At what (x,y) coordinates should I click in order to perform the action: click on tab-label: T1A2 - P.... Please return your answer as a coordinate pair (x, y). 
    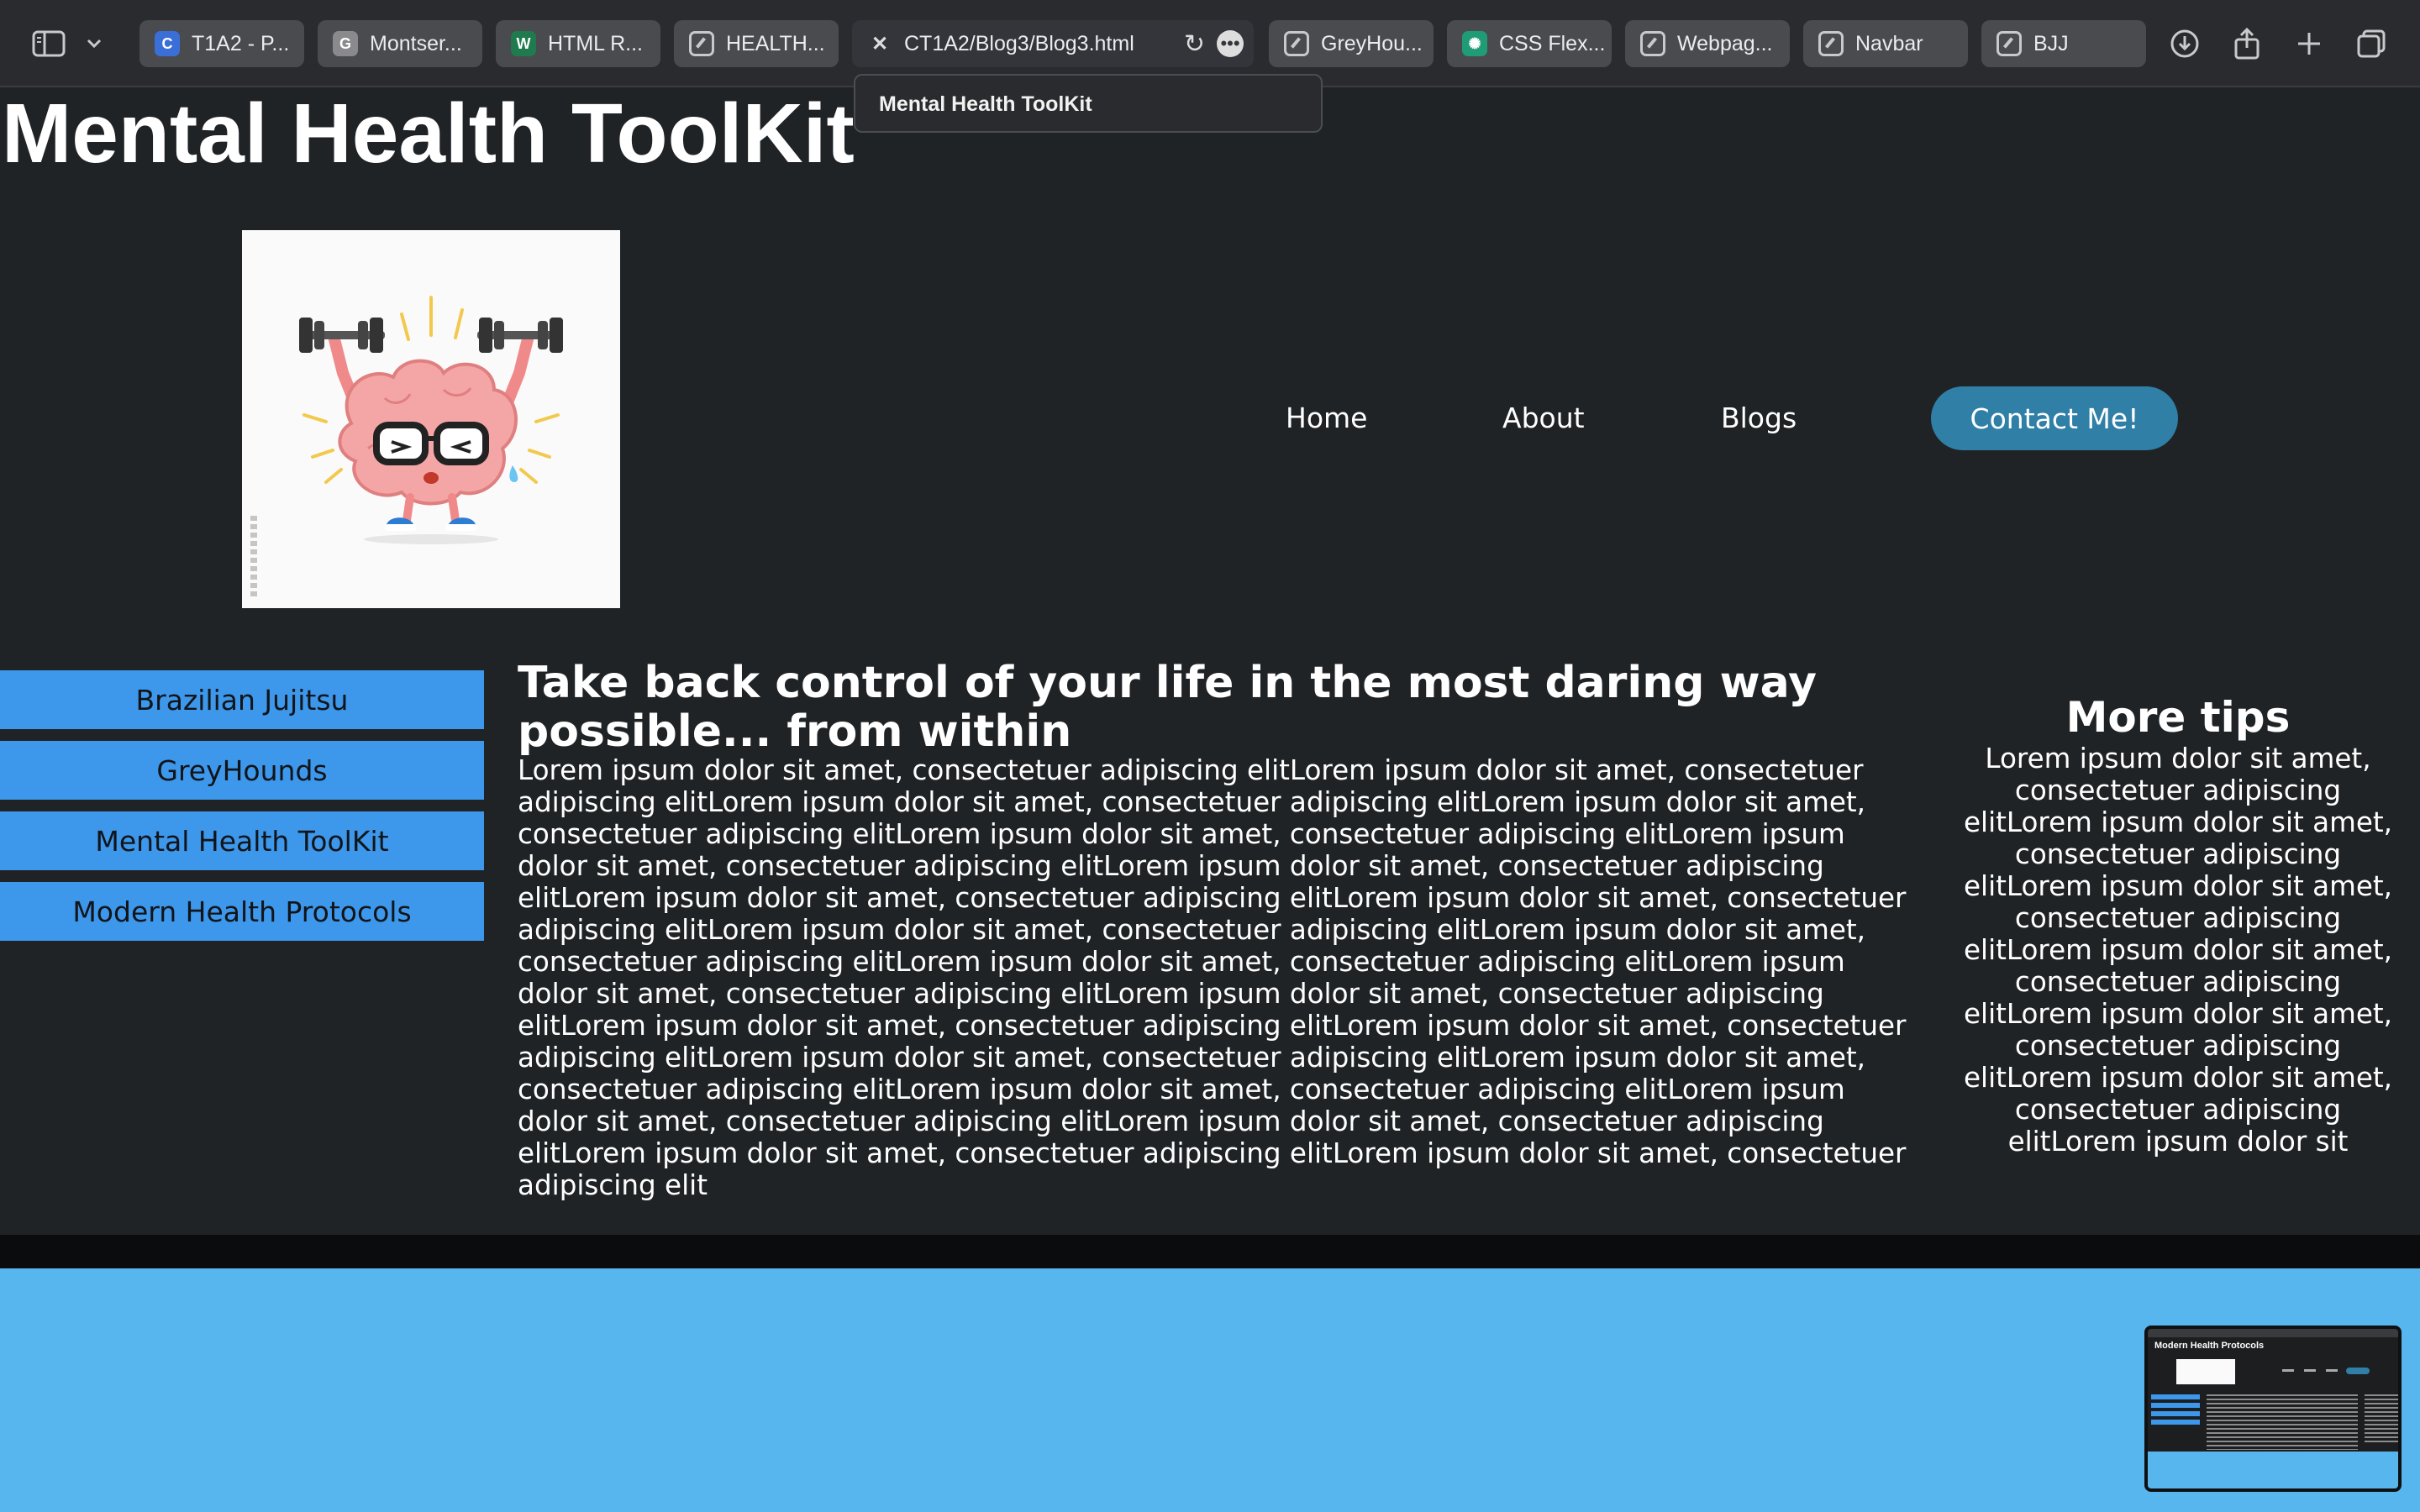
    Looking at the image, I should click on (241, 43).